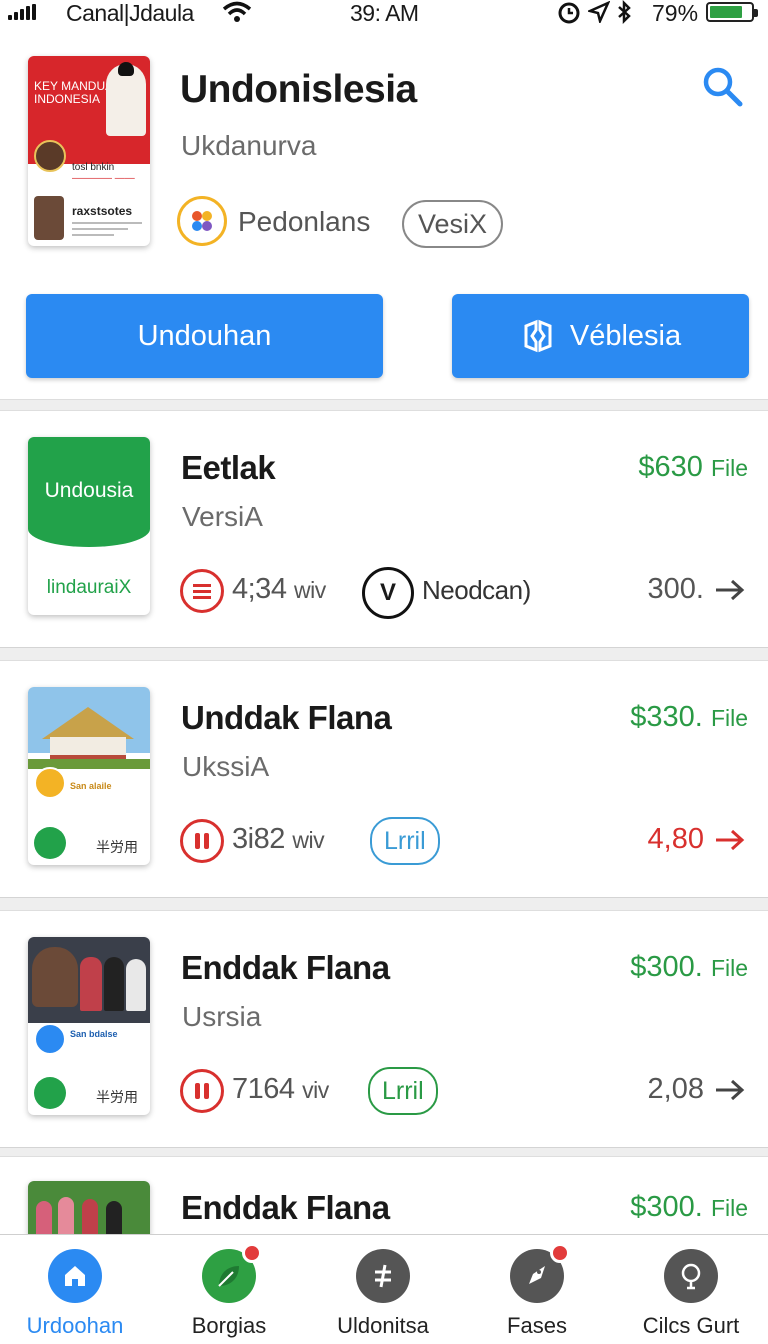 Image resolution: width=768 pixels, height=1344 pixels. I want to click on download-button: Undouhan, so click(204, 336).